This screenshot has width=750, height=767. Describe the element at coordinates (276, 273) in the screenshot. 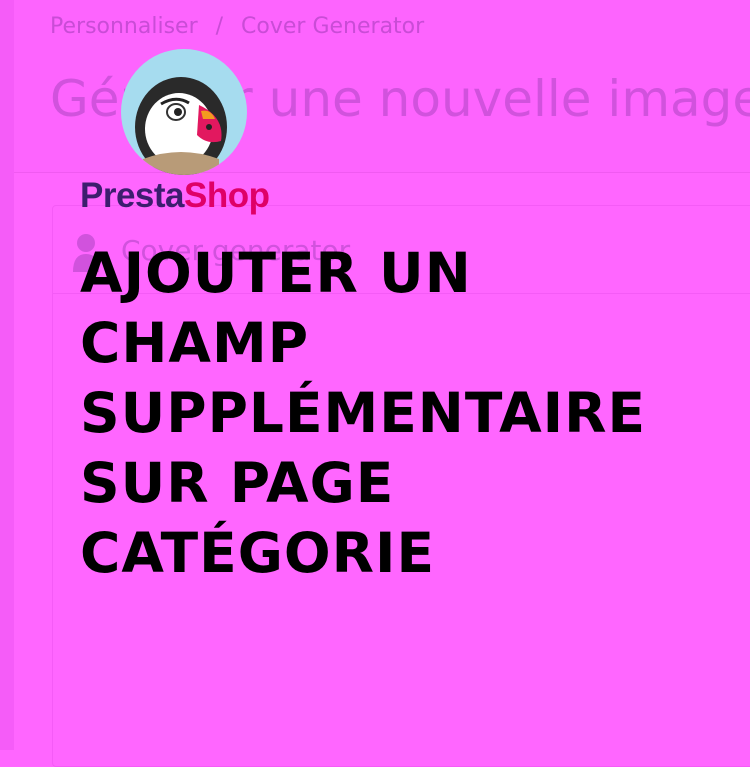

I see `headline-line-1: AJOUTER UN` at that location.